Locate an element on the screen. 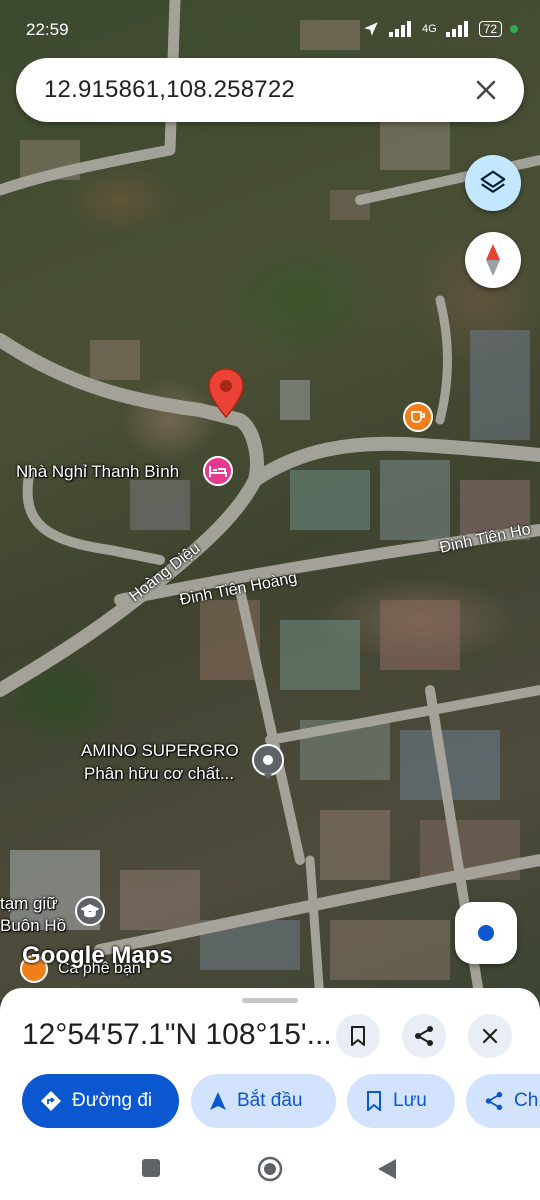  save-button: Lưu is located at coordinates (401, 1101).